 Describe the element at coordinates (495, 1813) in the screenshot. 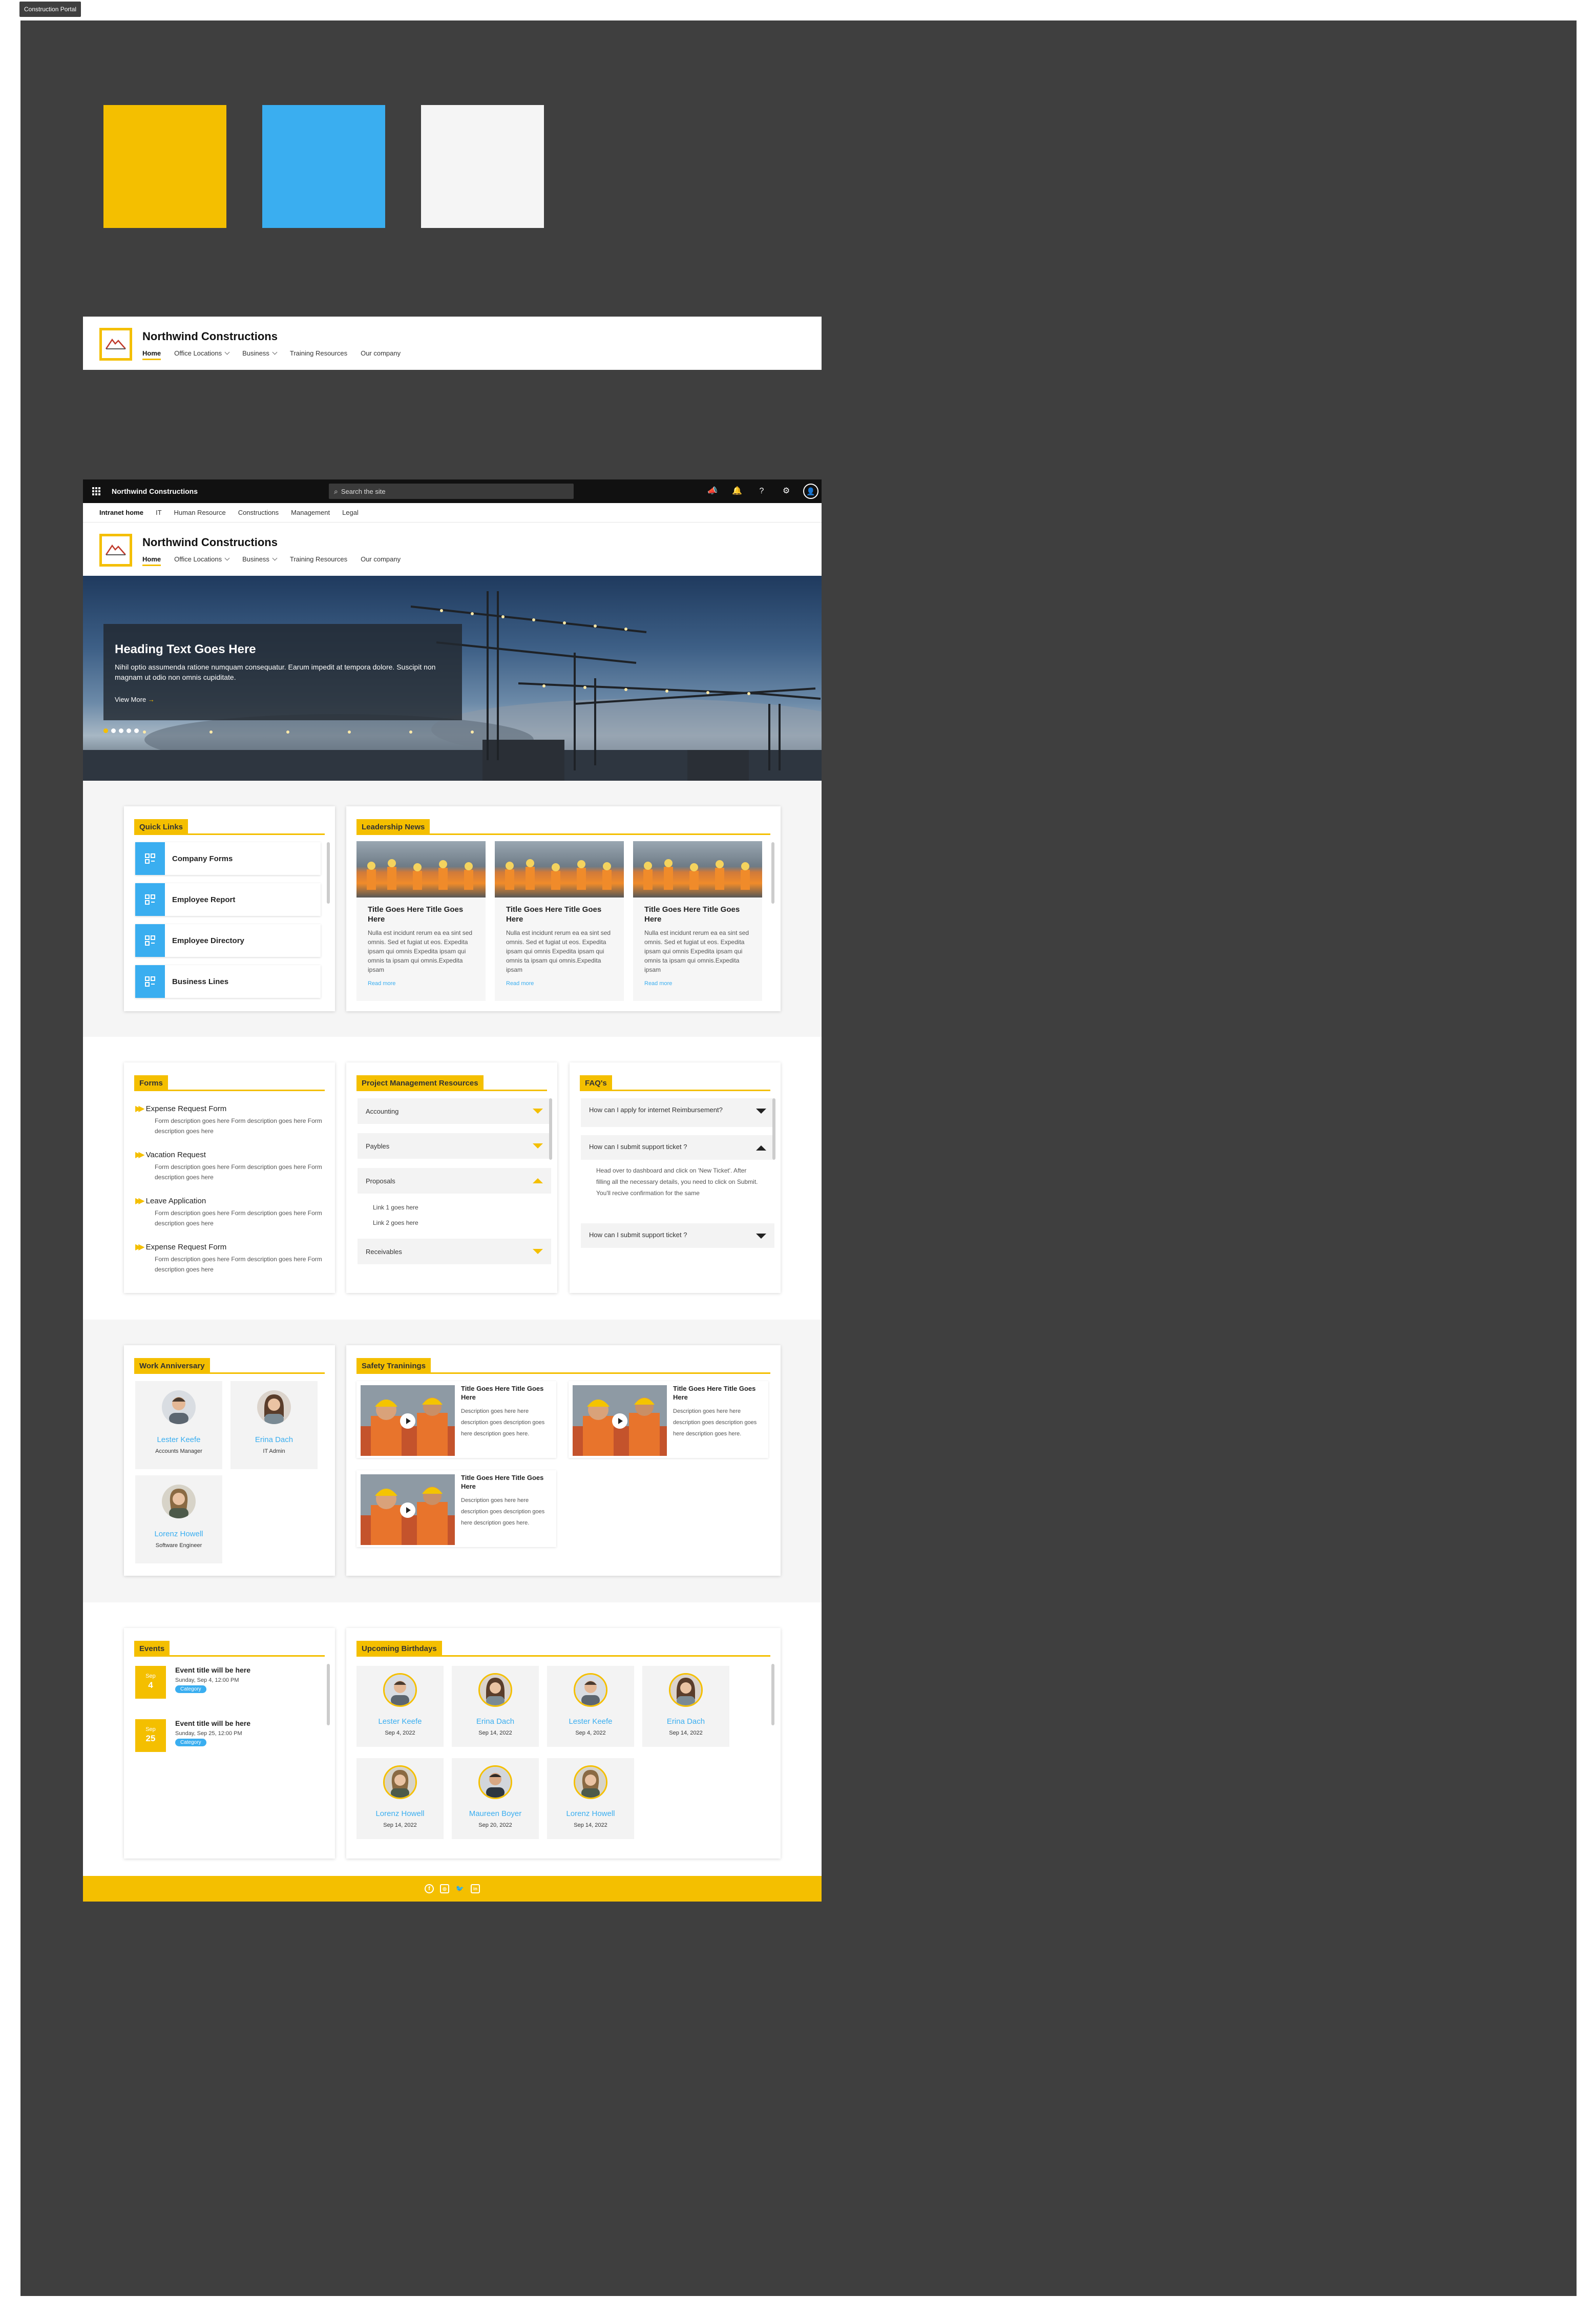

I see `birthday-name: Maureen Boyer` at that location.